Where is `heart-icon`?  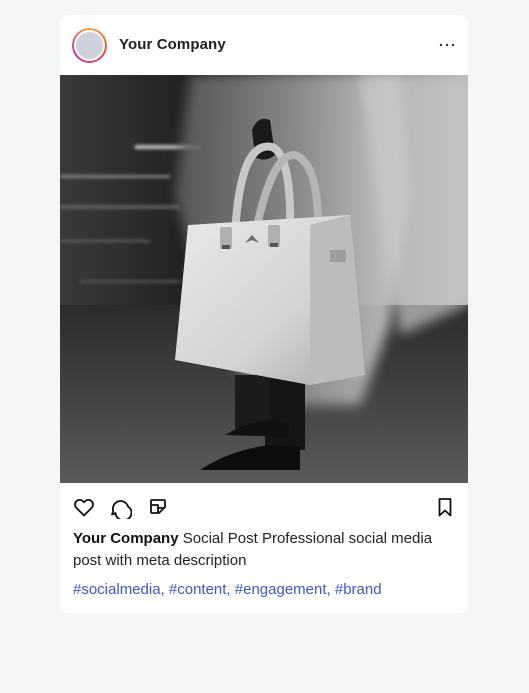 heart-icon is located at coordinates (84, 508).